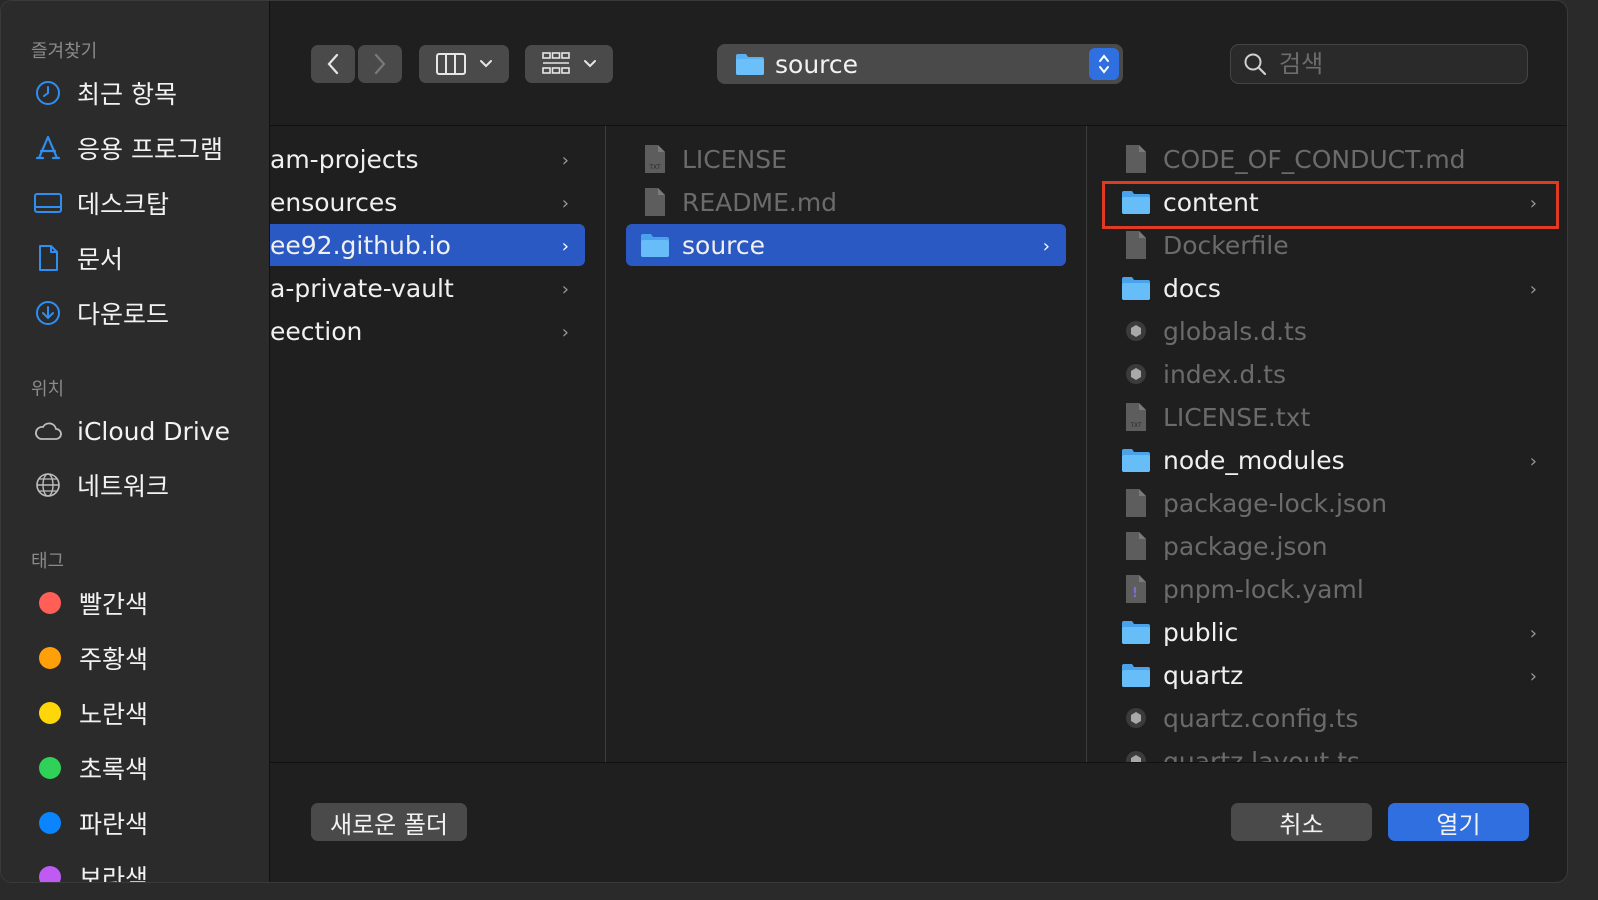  Describe the element at coordinates (724, 245) in the screenshot. I see `item-label: source` at that location.